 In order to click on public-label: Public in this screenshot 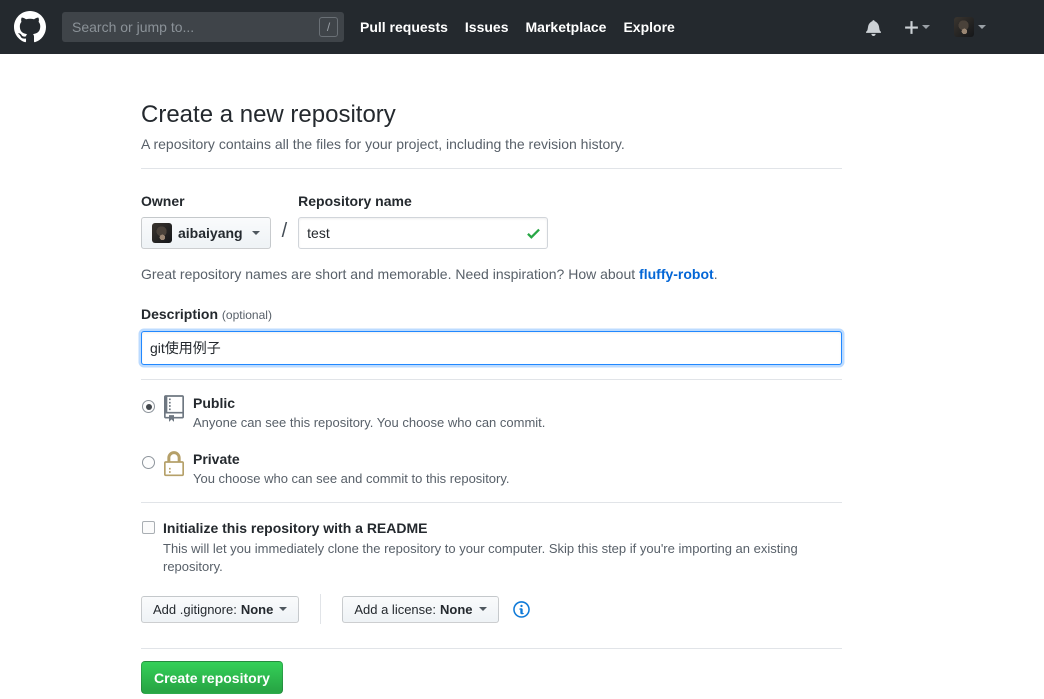, I will do `click(369, 403)`.